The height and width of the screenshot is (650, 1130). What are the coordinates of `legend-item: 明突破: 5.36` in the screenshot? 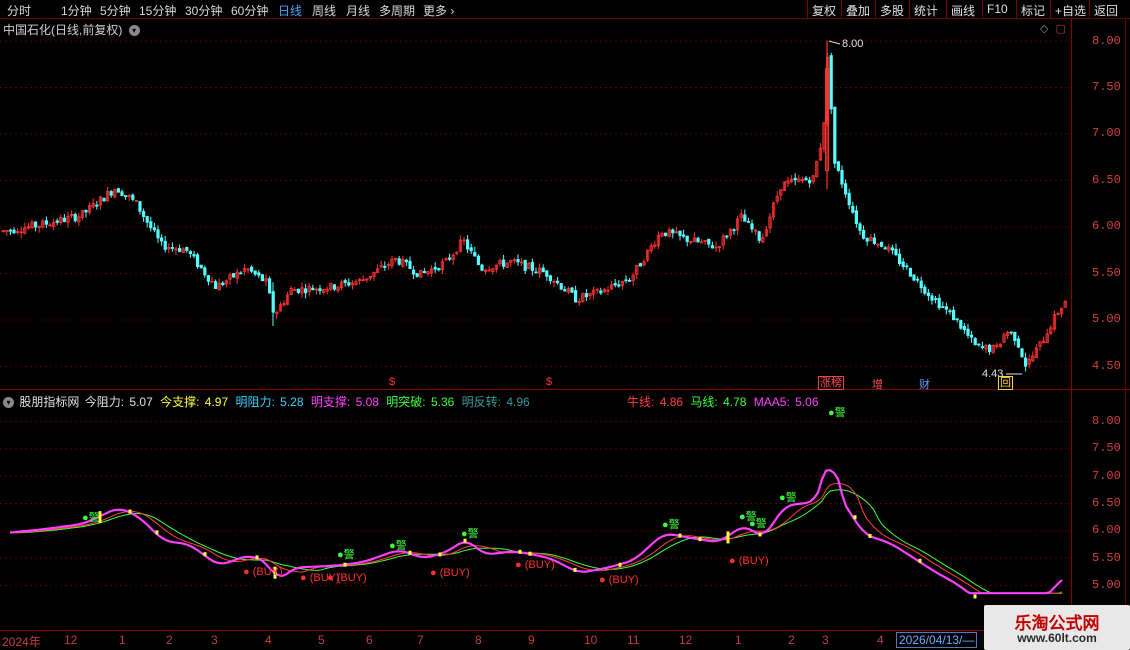 It's located at (421, 402).